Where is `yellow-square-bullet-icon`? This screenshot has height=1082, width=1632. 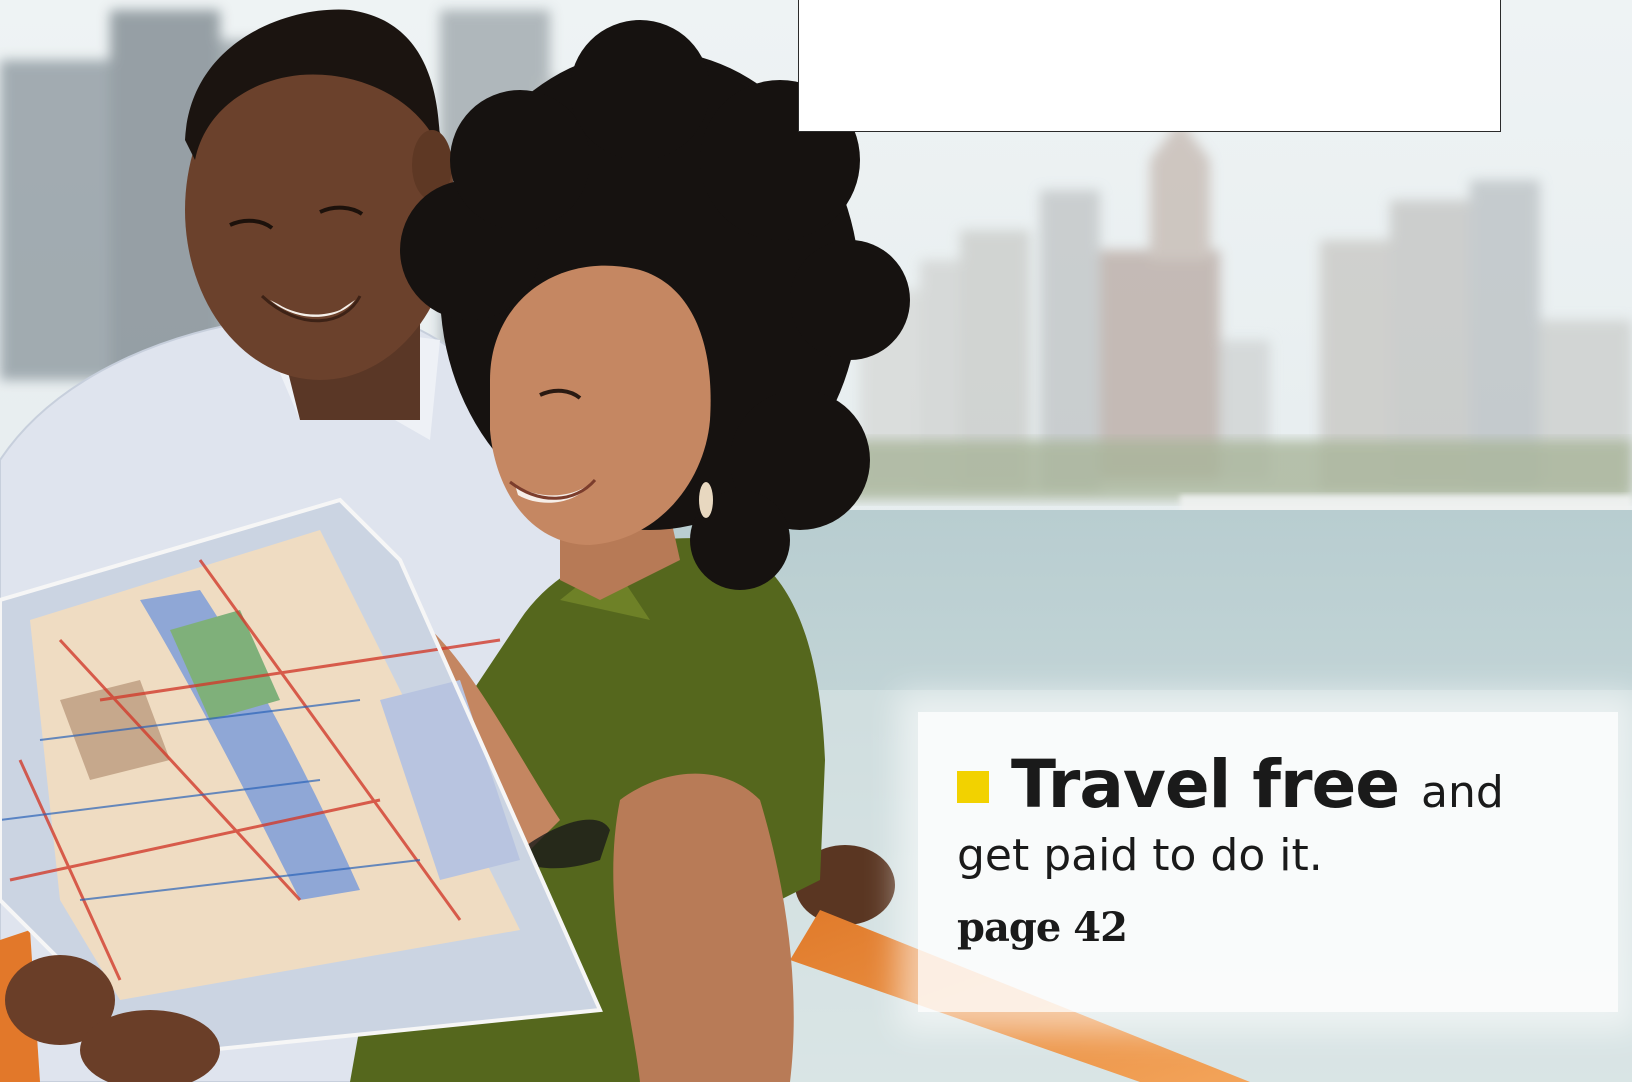 yellow-square-bullet-icon is located at coordinates (973, 787).